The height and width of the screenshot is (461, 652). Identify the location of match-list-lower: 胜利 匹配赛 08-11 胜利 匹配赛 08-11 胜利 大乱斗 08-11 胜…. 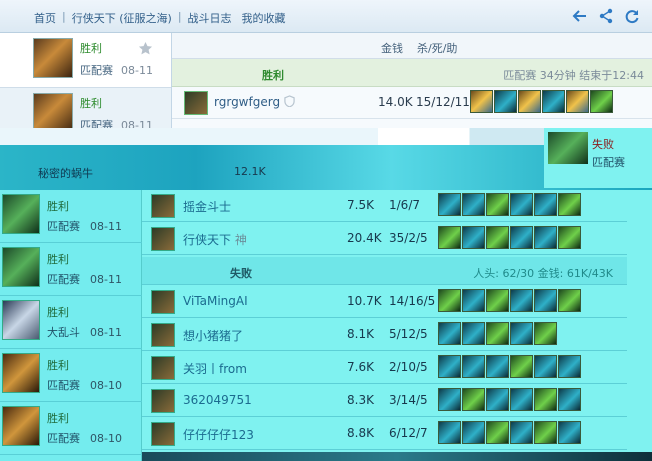
(71, 325).